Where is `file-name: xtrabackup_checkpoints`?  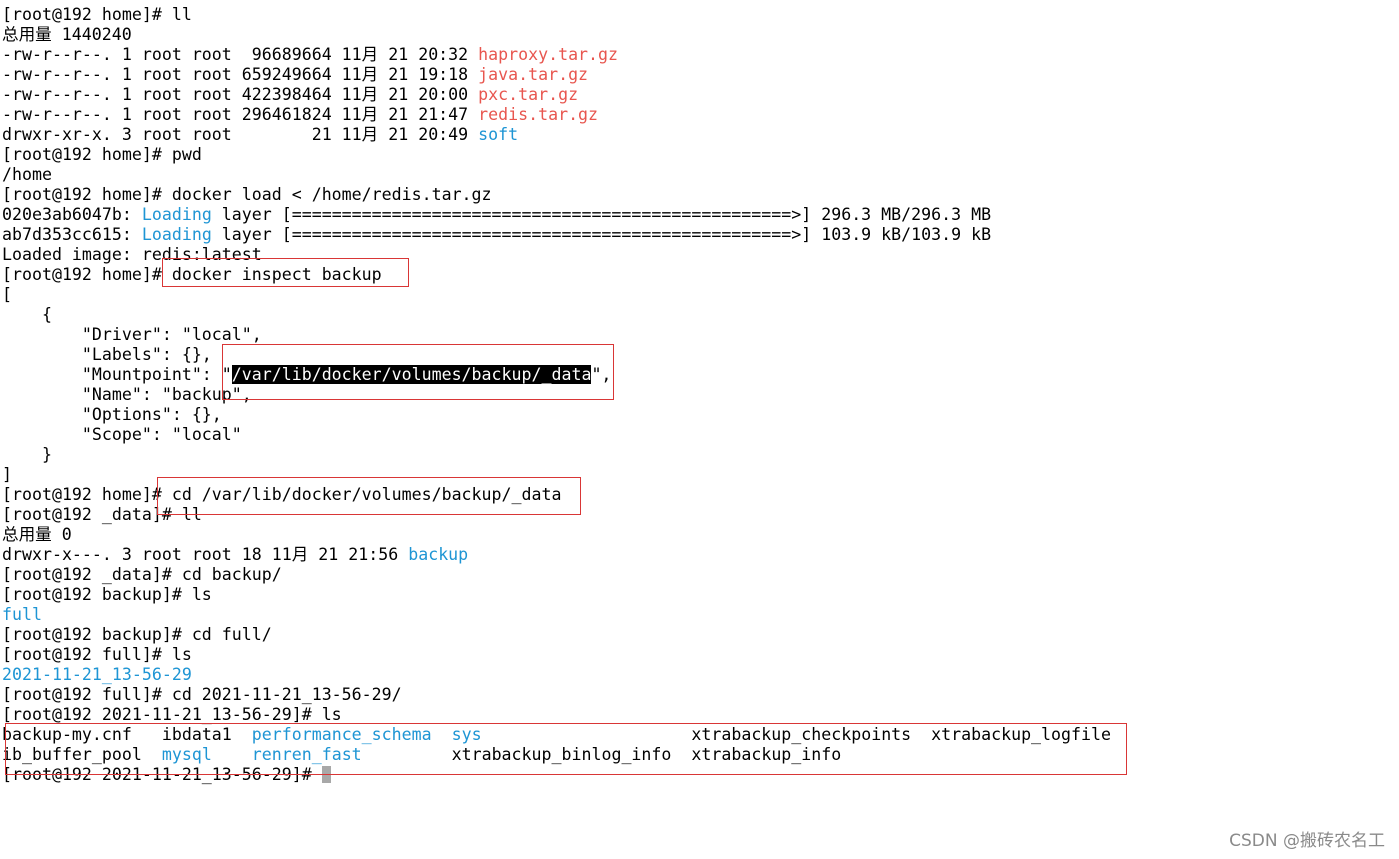
file-name: xtrabackup_checkpoints is located at coordinates (801, 734).